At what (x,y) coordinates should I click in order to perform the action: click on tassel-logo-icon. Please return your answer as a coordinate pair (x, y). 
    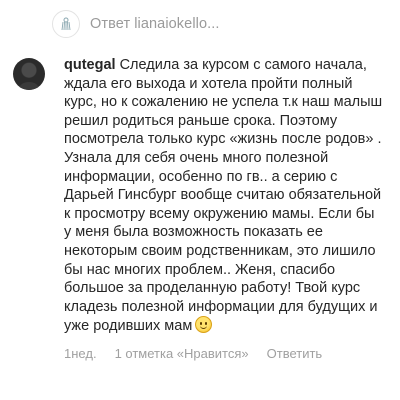
    Looking at the image, I should click on (66, 24).